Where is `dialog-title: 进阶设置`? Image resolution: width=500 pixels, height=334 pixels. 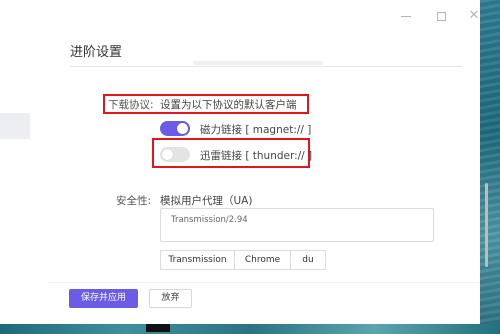
dialog-title: 进阶设置 is located at coordinates (96, 52).